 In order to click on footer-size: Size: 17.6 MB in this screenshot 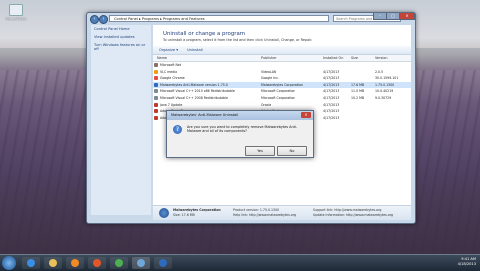, I will do `click(184, 215)`.